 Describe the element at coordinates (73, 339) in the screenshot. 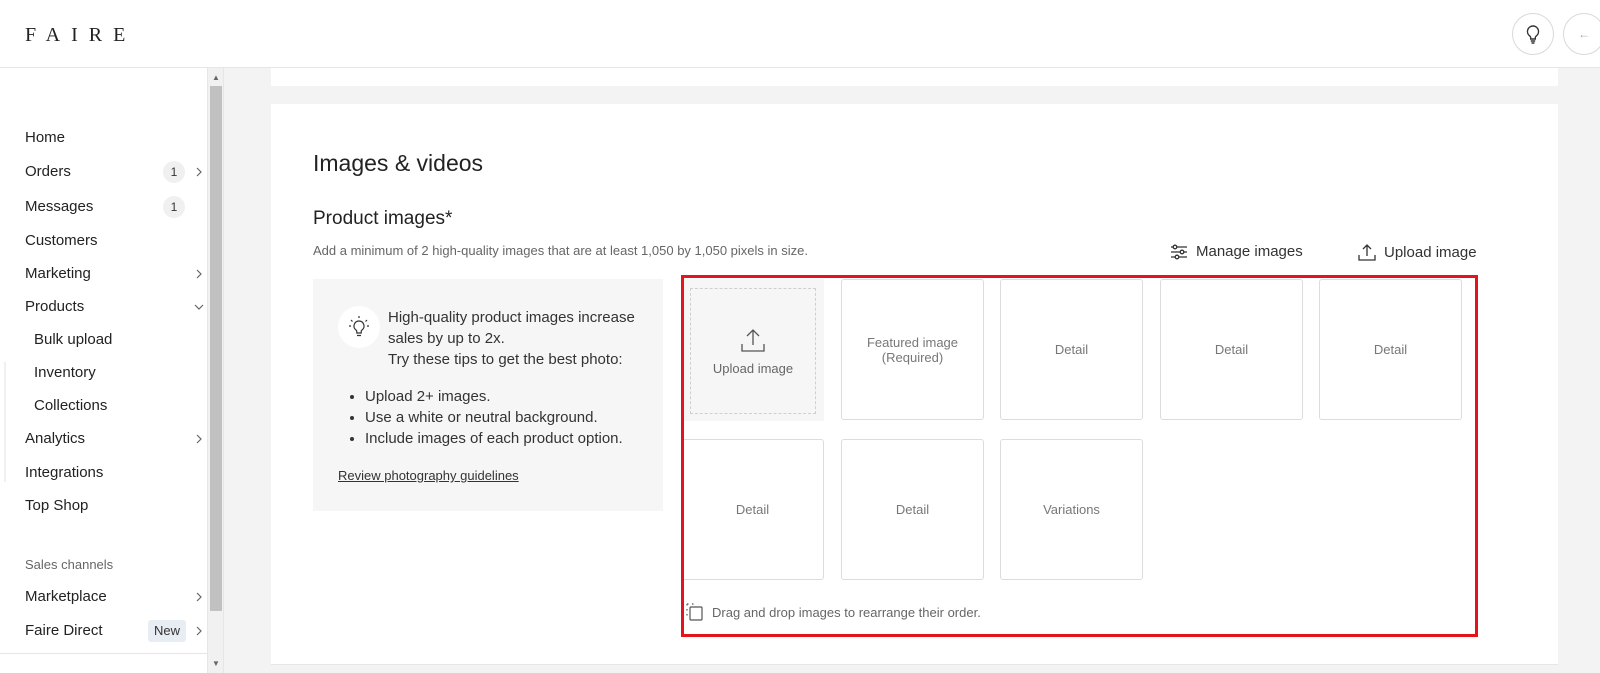

I see `sidebar-item-label: Bulk upload` at that location.